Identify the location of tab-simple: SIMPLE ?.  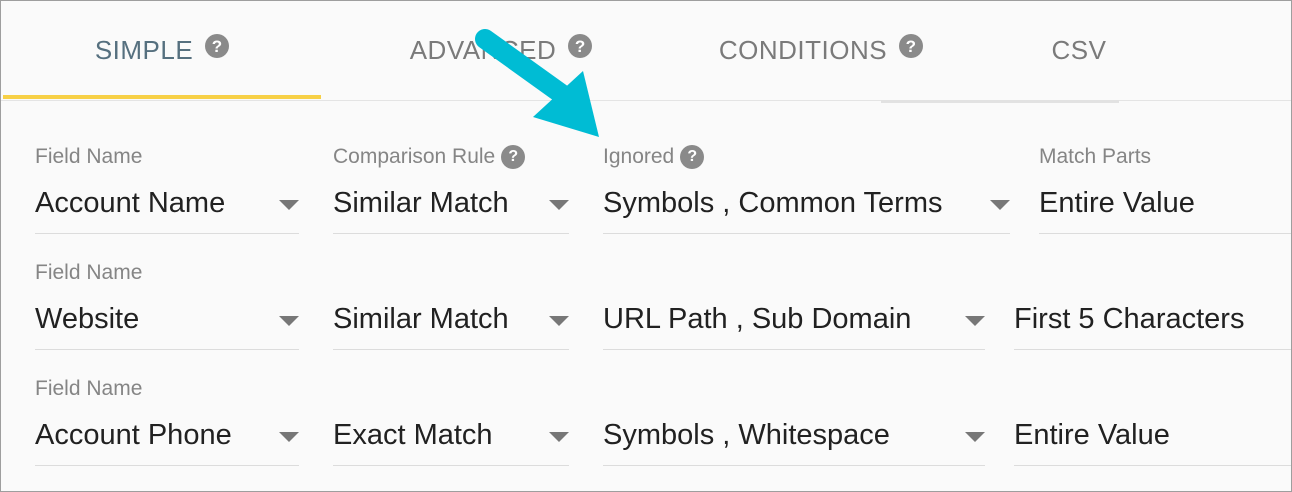
(162, 50).